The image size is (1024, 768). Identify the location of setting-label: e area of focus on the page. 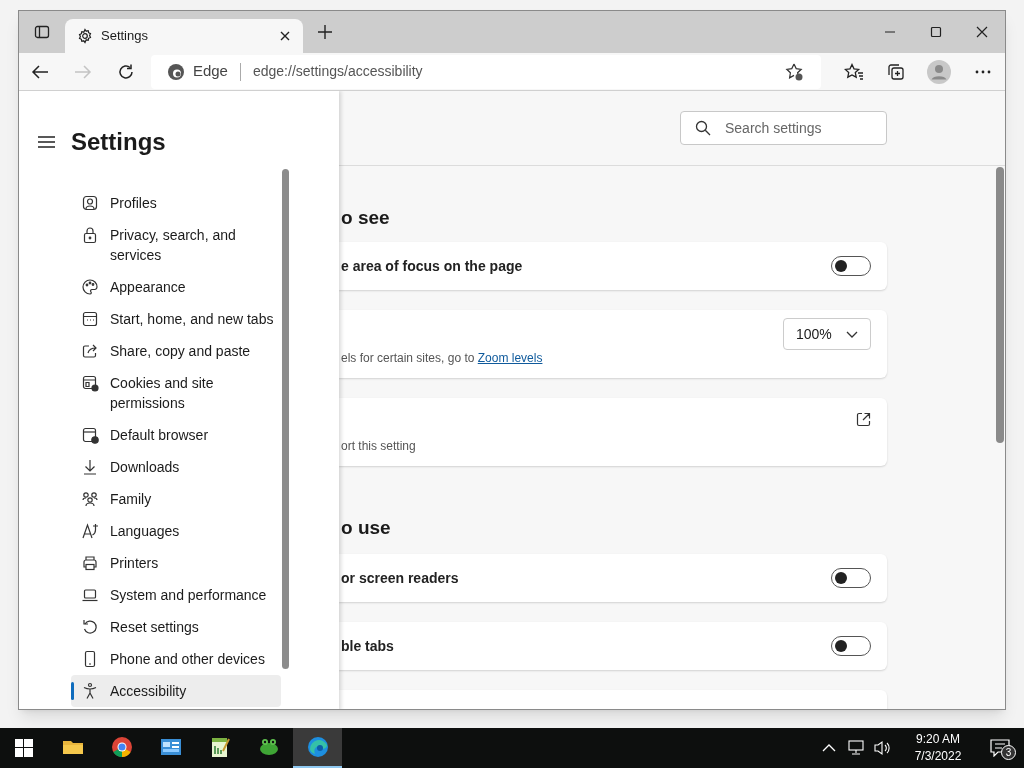
(432, 266).